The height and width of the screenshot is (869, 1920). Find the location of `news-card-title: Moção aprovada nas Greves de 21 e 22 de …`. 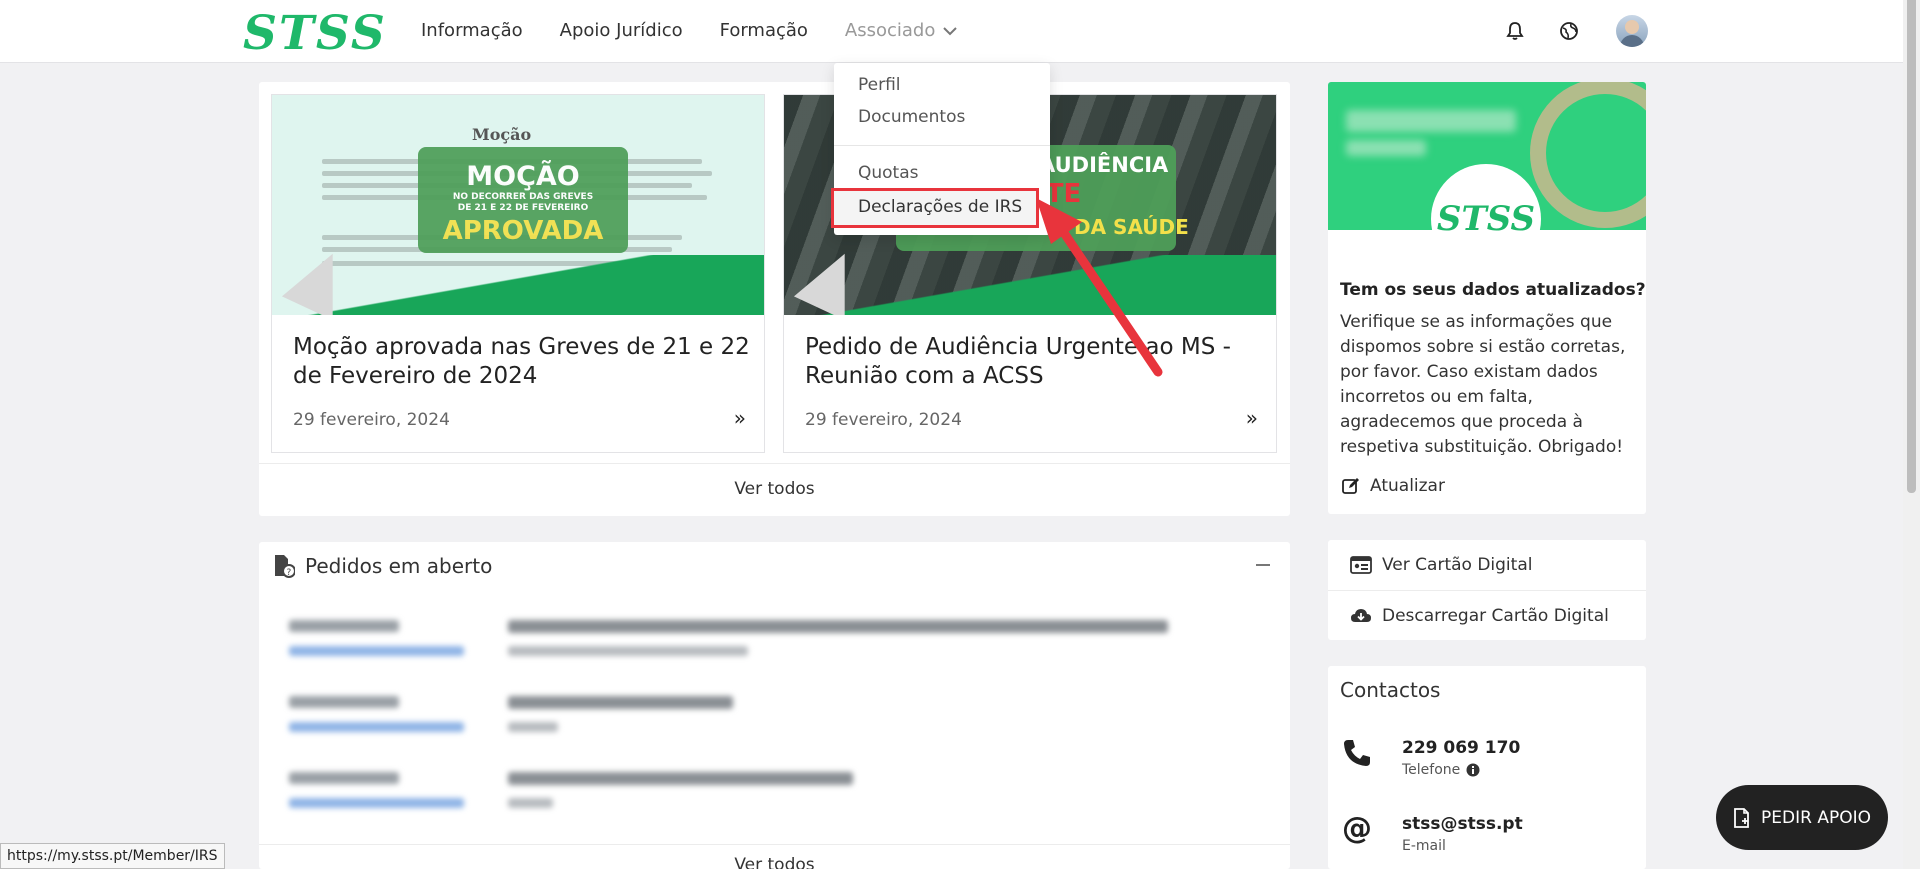

news-card-title: Moção aprovada nas Greves de 21 e 22 de … is located at coordinates (523, 362).